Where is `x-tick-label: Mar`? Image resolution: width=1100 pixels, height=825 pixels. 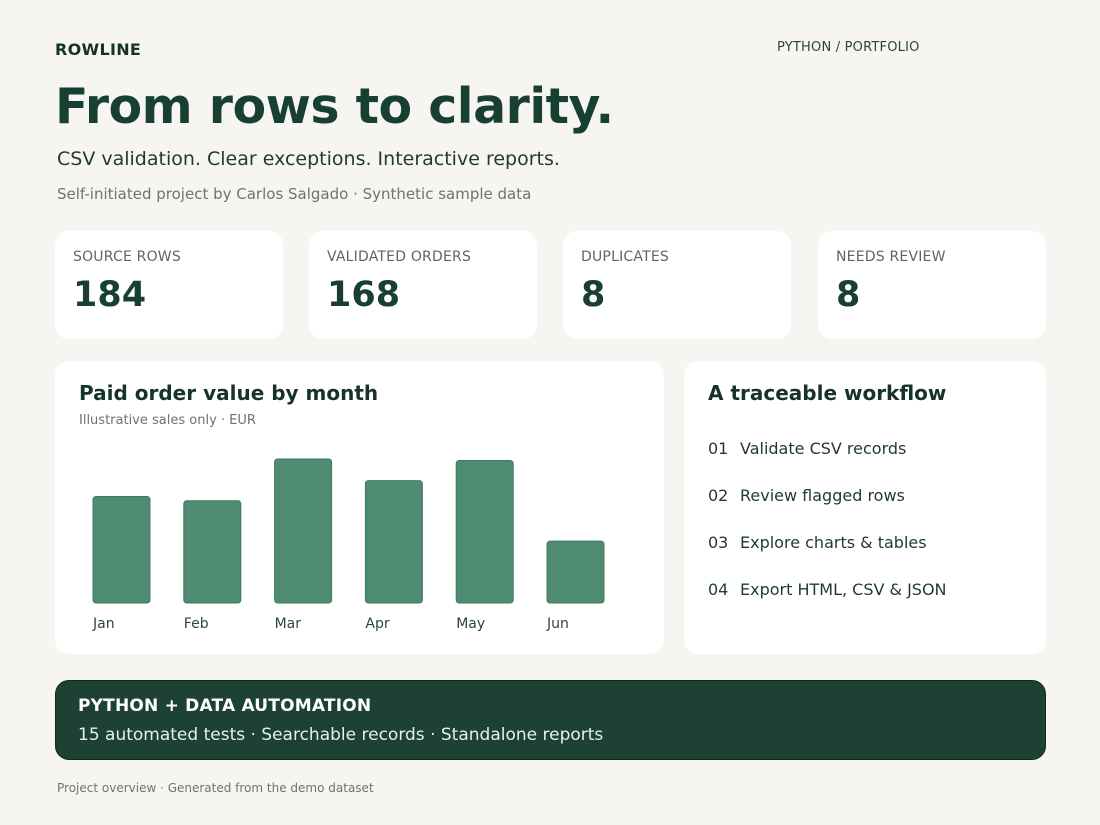 x-tick-label: Mar is located at coordinates (288, 624).